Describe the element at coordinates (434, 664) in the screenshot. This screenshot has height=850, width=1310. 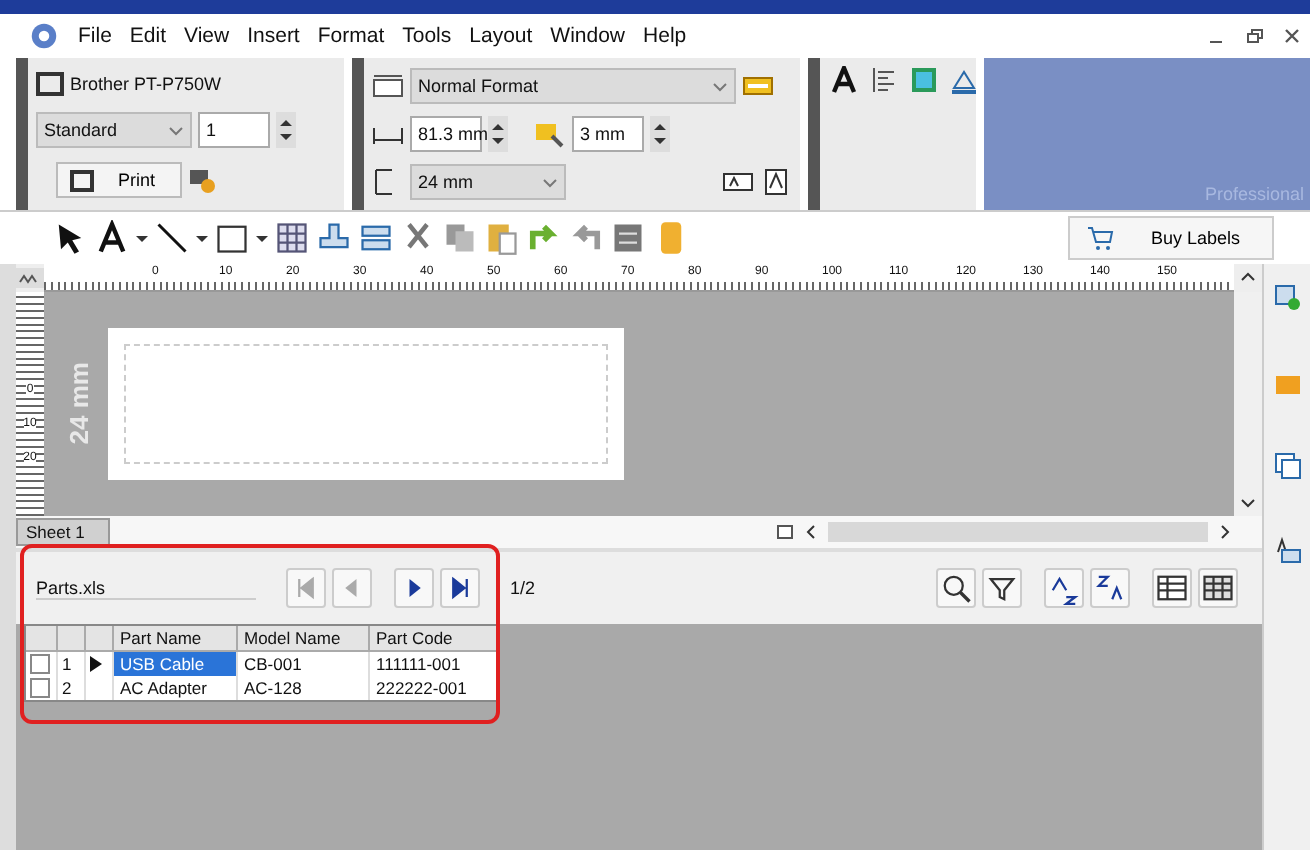
I see `table-cell: 111111-001` at that location.